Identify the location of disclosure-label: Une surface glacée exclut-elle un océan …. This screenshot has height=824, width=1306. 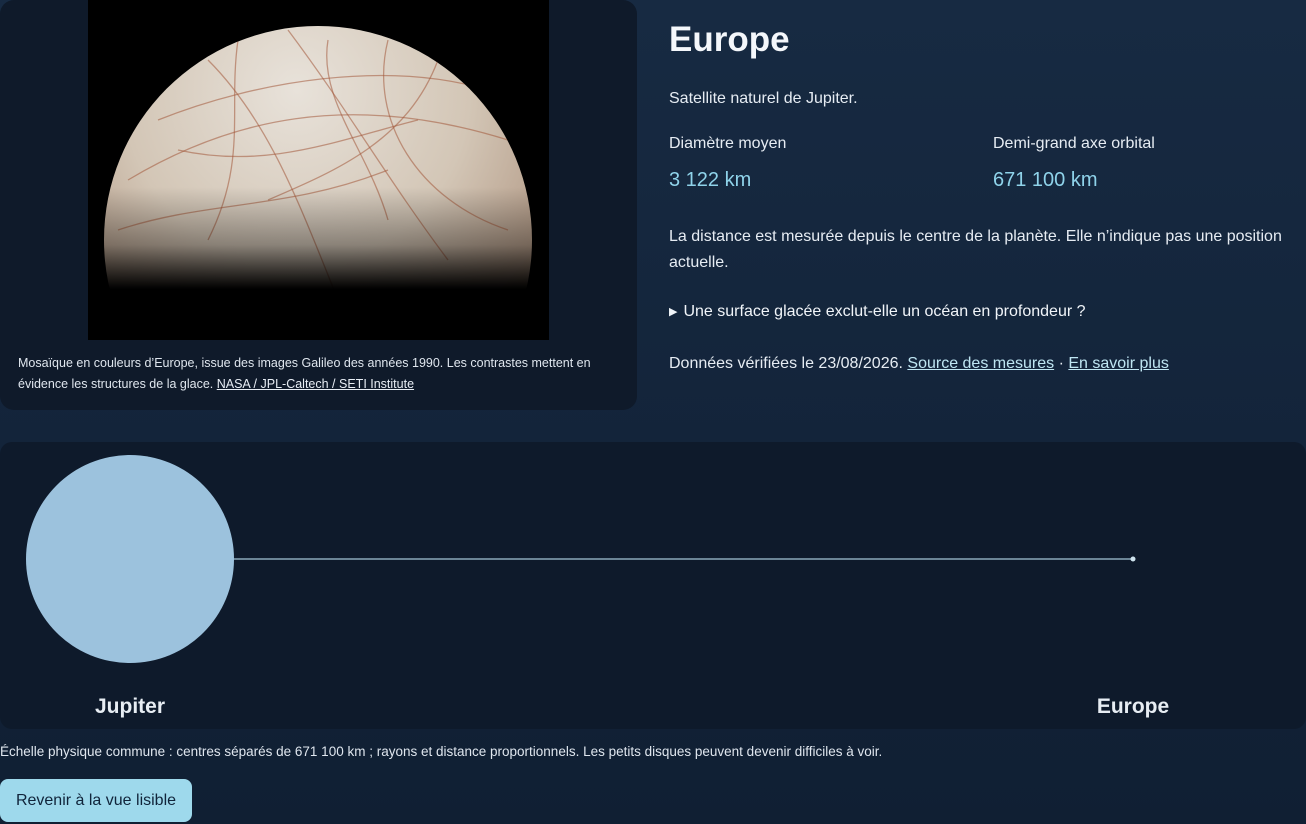
(884, 311).